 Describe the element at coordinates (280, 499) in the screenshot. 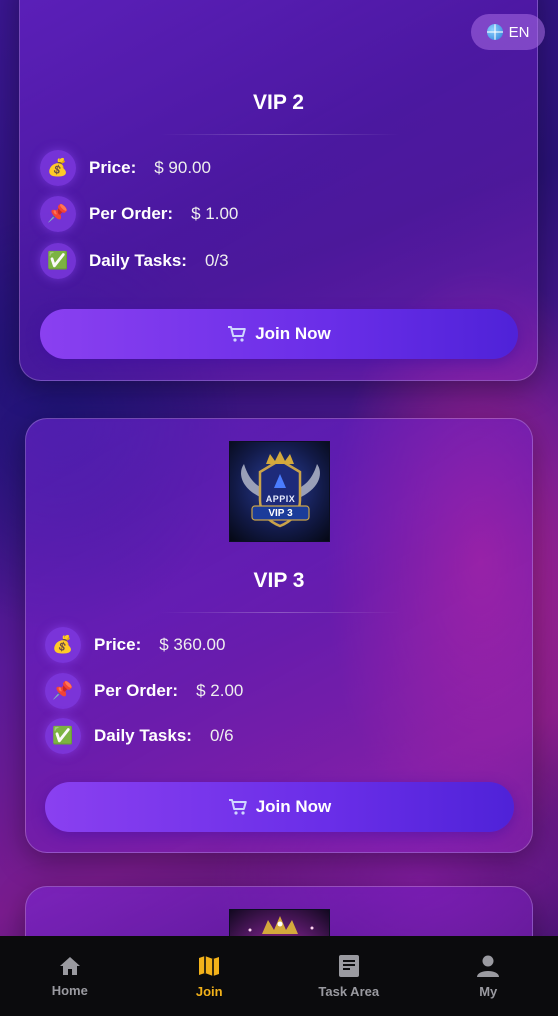

I see `badge-brand-text: APPIX` at that location.